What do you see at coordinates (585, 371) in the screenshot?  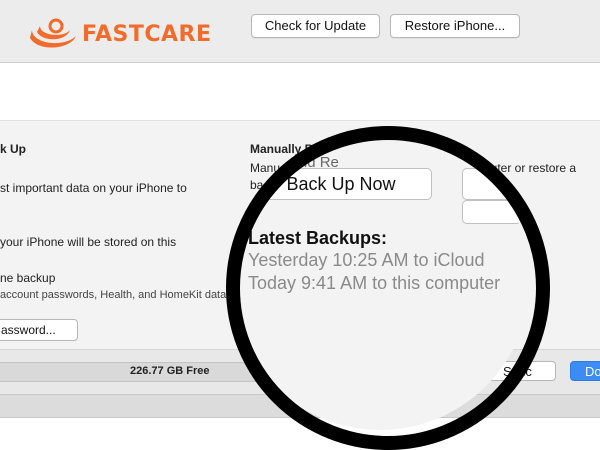 I see `done-button: Do` at bounding box center [585, 371].